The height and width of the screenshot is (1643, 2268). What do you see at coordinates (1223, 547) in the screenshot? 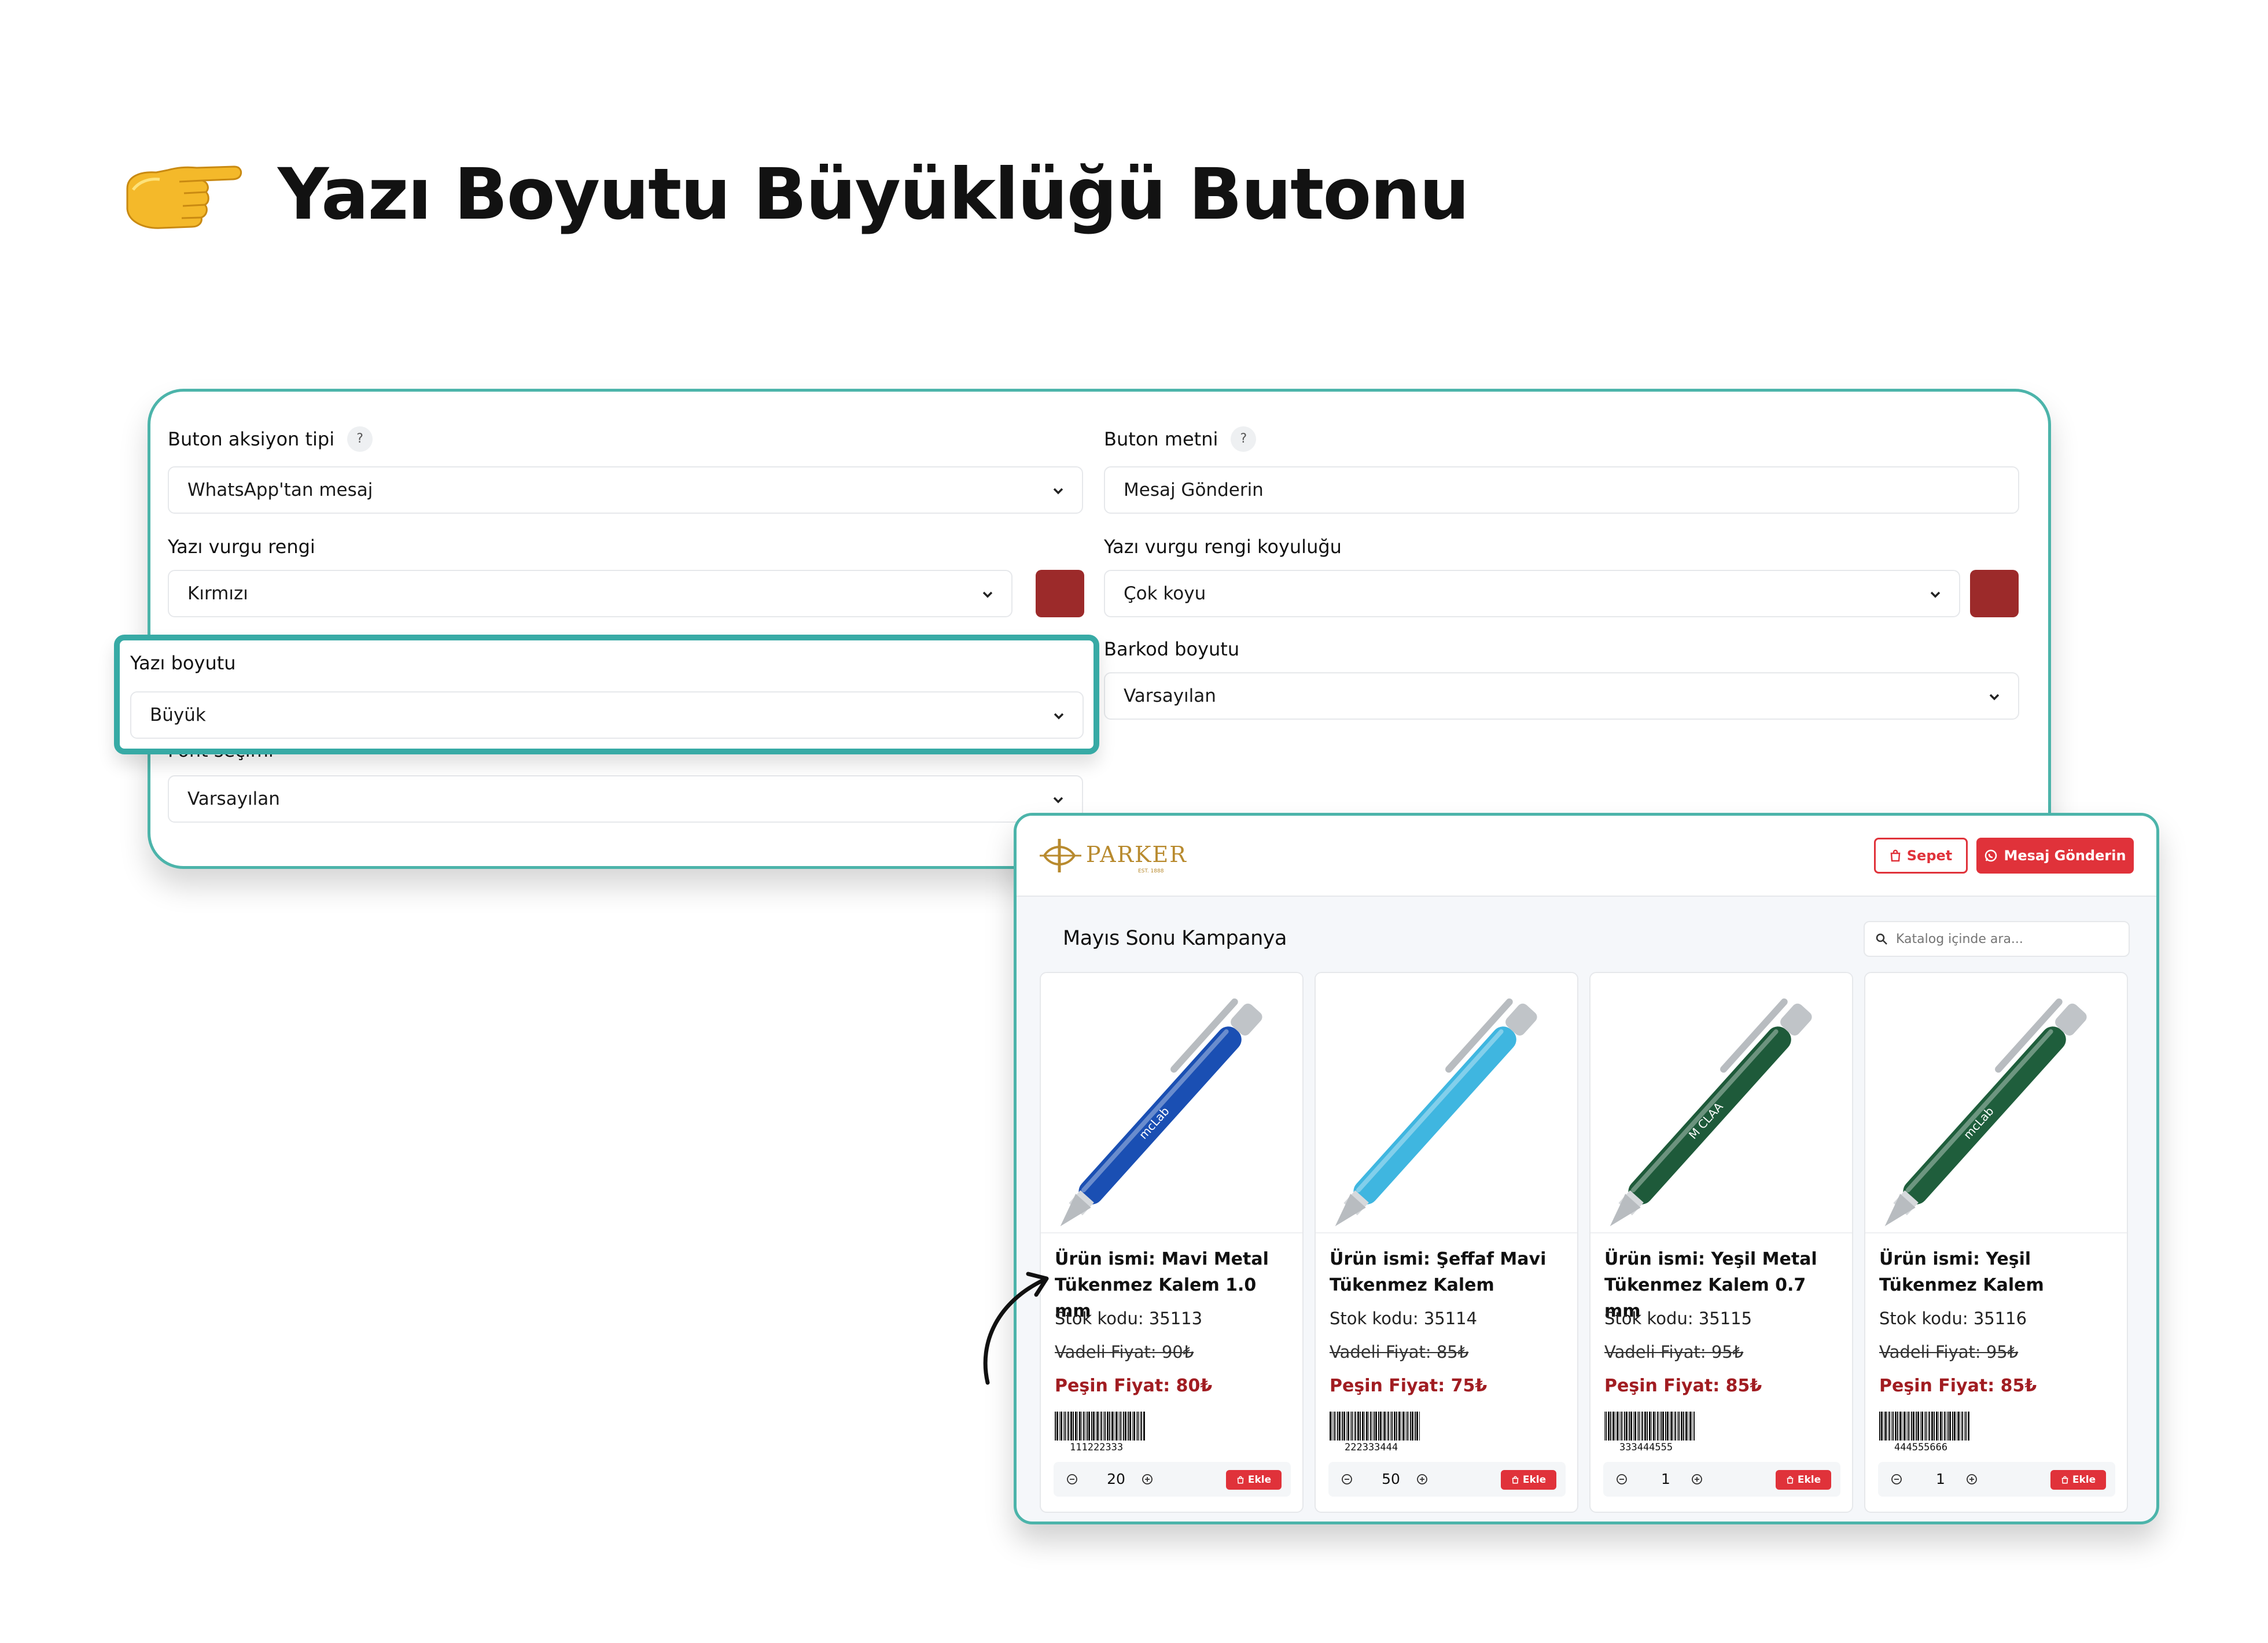
I see `accent-shade-label: Yazı vurgu rengi koyuluğu` at bounding box center [1223, 547].